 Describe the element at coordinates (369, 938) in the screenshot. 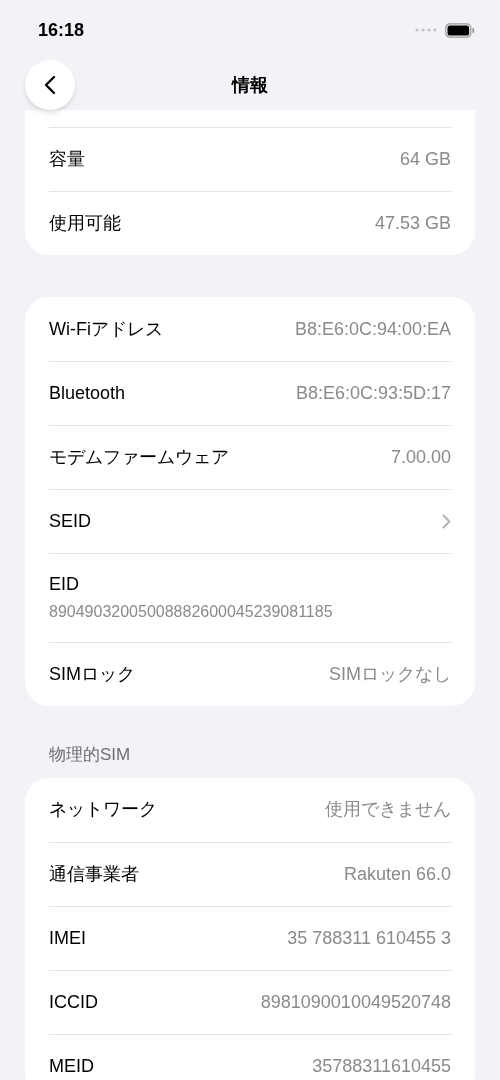

I see `row-value: 35 788311 610455 3` at that location.